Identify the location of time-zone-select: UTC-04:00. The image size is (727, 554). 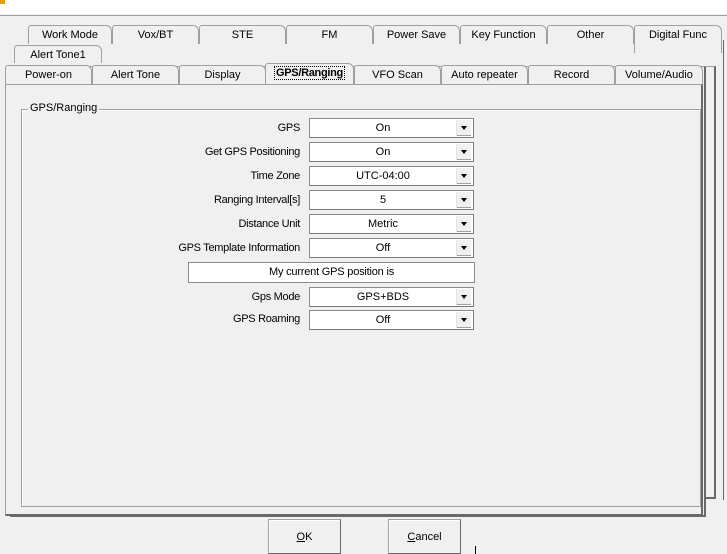
(391, 176).